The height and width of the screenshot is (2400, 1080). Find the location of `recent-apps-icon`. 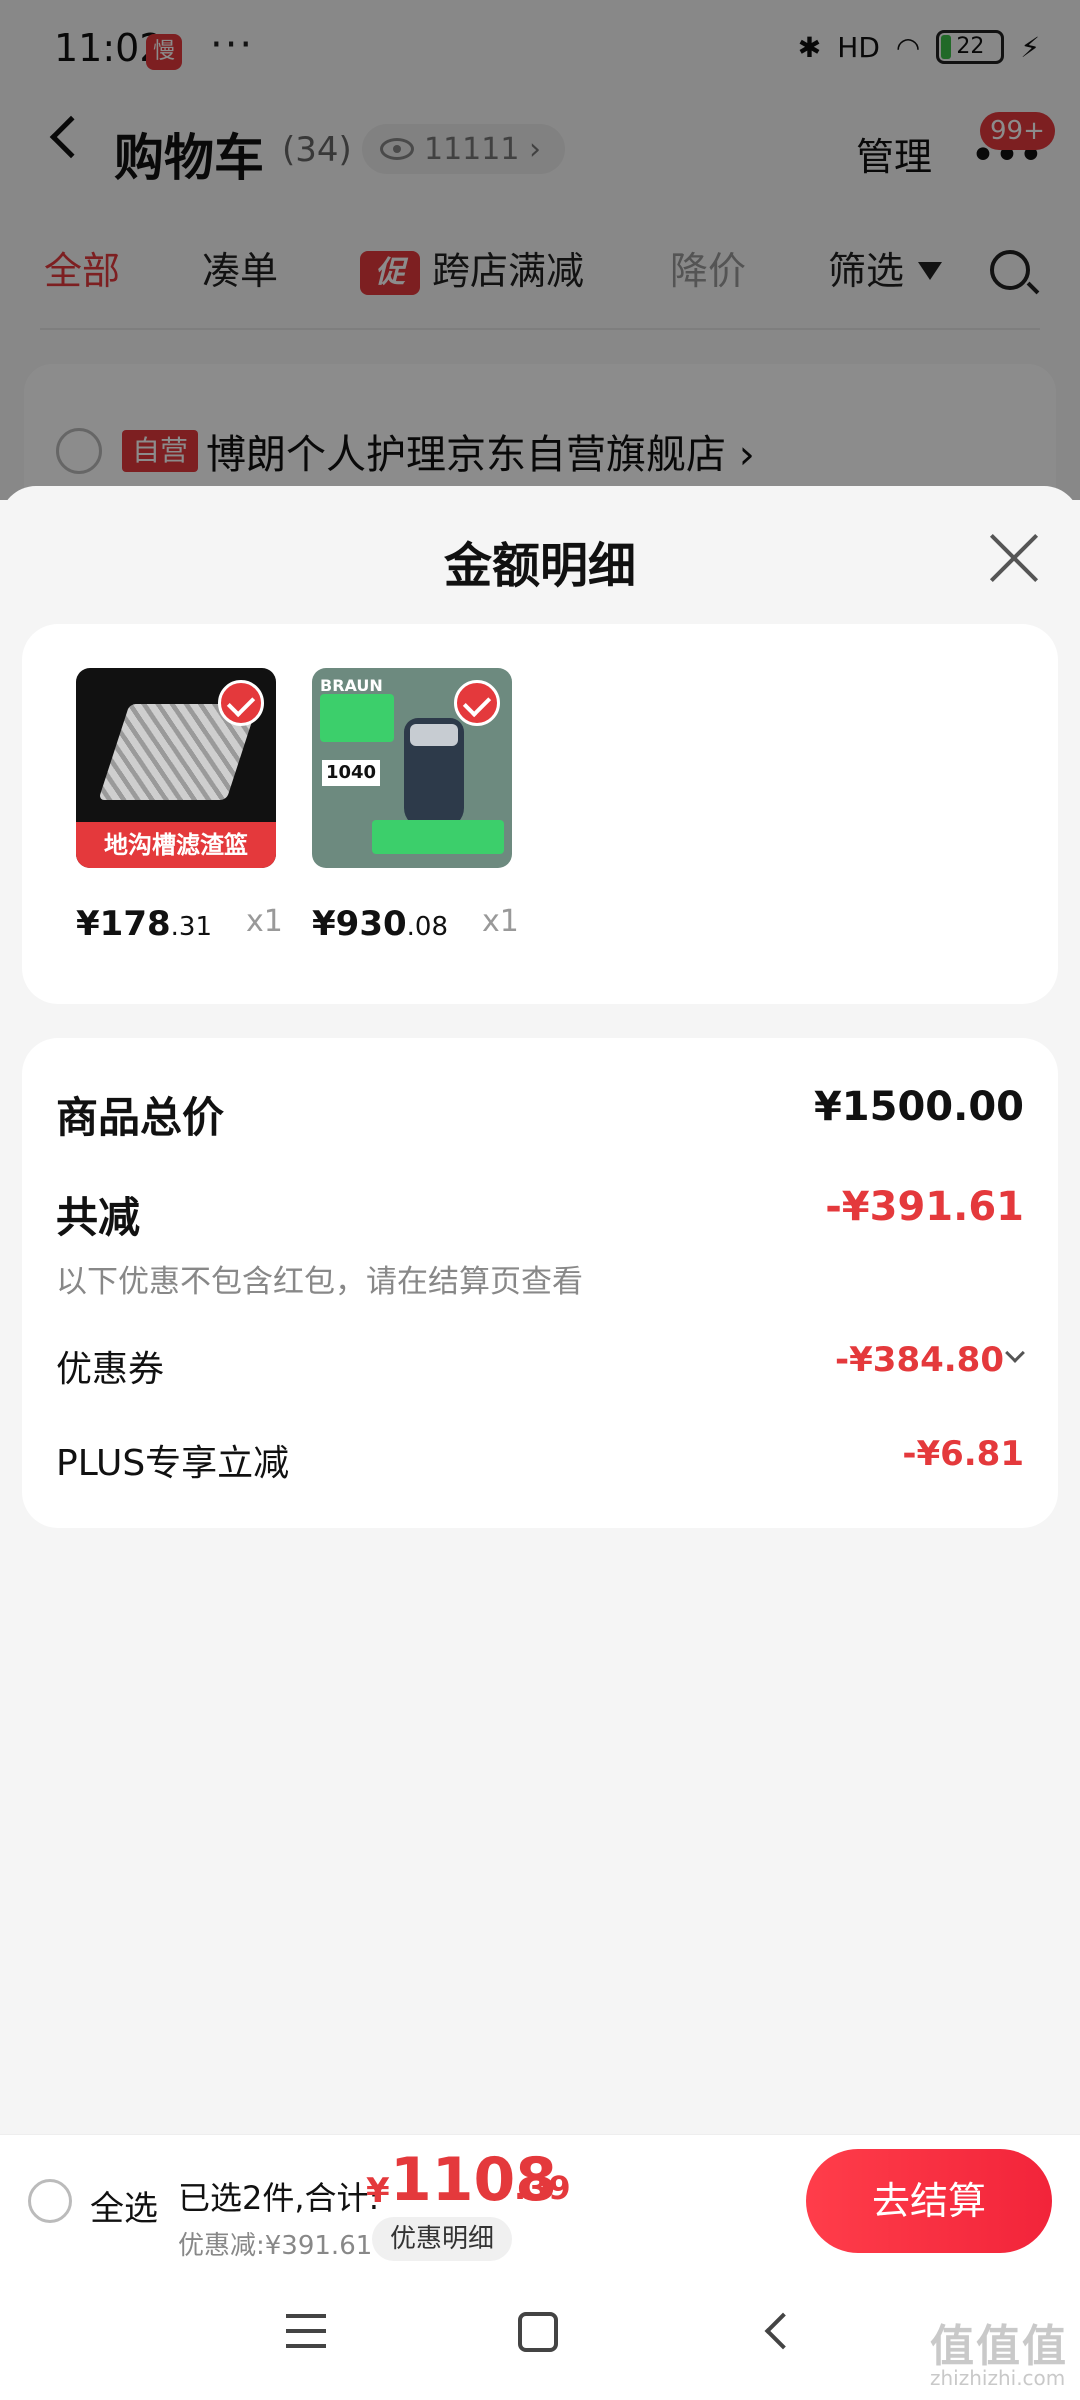

recent-apps-icon is located at coordinates (306, 2331).